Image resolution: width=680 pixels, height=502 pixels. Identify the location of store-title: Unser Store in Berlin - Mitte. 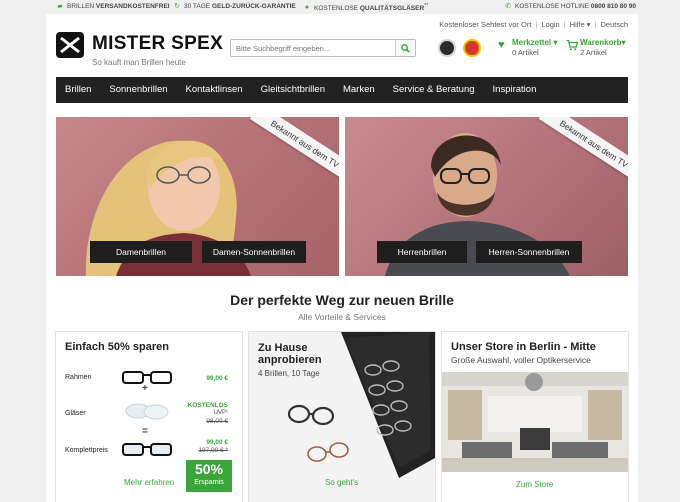
(523, 347).